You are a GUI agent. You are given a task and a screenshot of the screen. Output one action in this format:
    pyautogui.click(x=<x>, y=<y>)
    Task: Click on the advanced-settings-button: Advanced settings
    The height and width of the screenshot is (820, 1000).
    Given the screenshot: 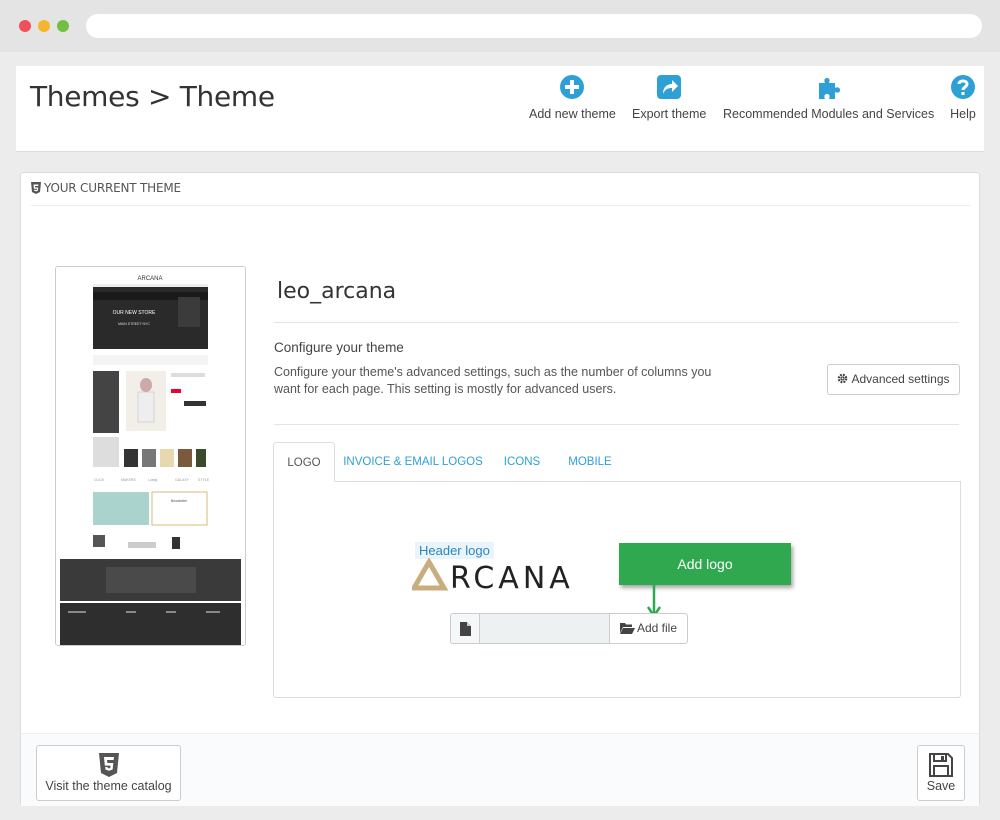 What is the action you would take?
    pyautogui.click(x=893, y=379)
    